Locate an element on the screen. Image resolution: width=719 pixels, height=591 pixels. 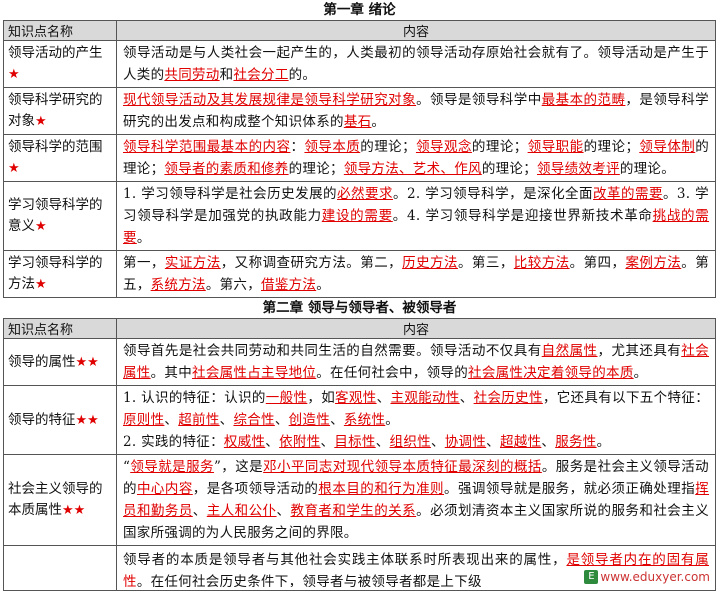
knowledge-point-name: 社会主义领导的本质属性★★ is located at coordinates (60, 500).